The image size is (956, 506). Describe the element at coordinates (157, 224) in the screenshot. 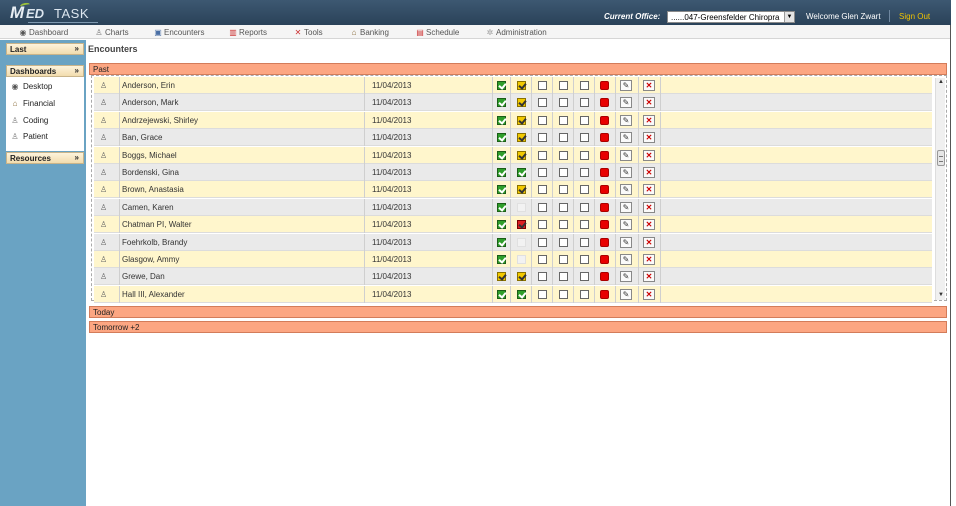

I see `patient-name: Chatman PI, Walter` at that location.